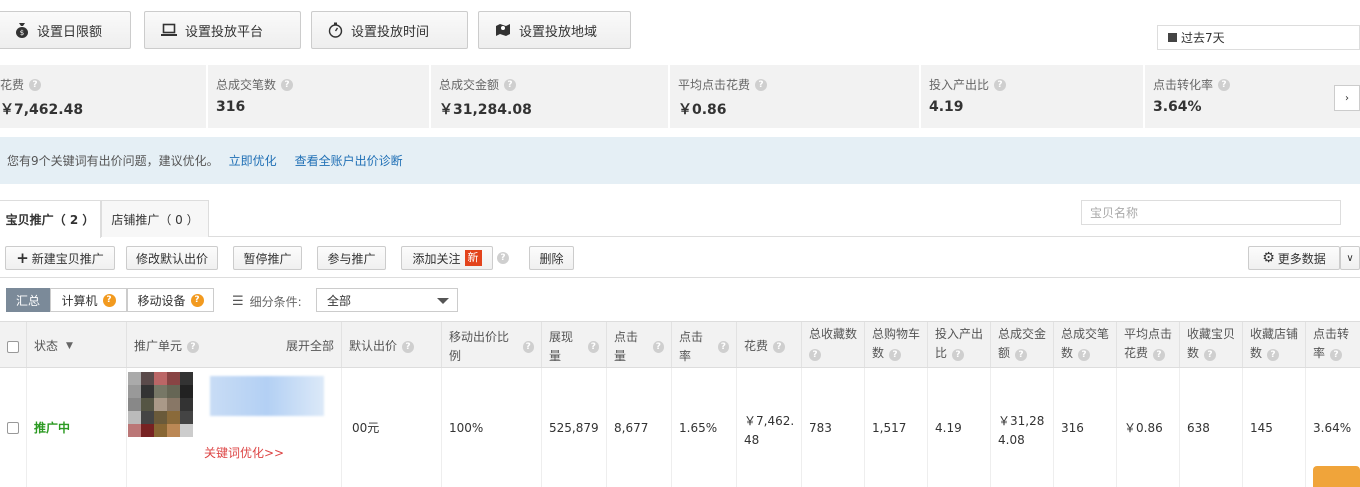 The image size is (1360, 487). Describe the element at coordinates (1350, 258) in the screenshot. I see `more-data-dropdown: ∨` at that location.